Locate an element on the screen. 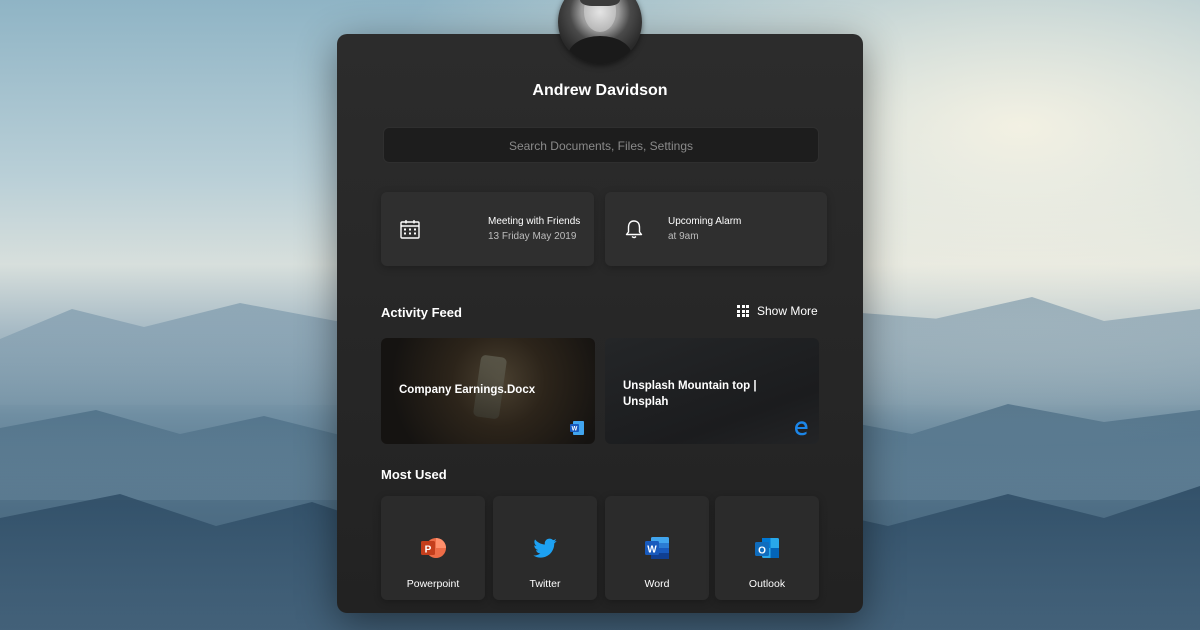  app-tile-twitter: Twitter is located at coordinates (545, 548).